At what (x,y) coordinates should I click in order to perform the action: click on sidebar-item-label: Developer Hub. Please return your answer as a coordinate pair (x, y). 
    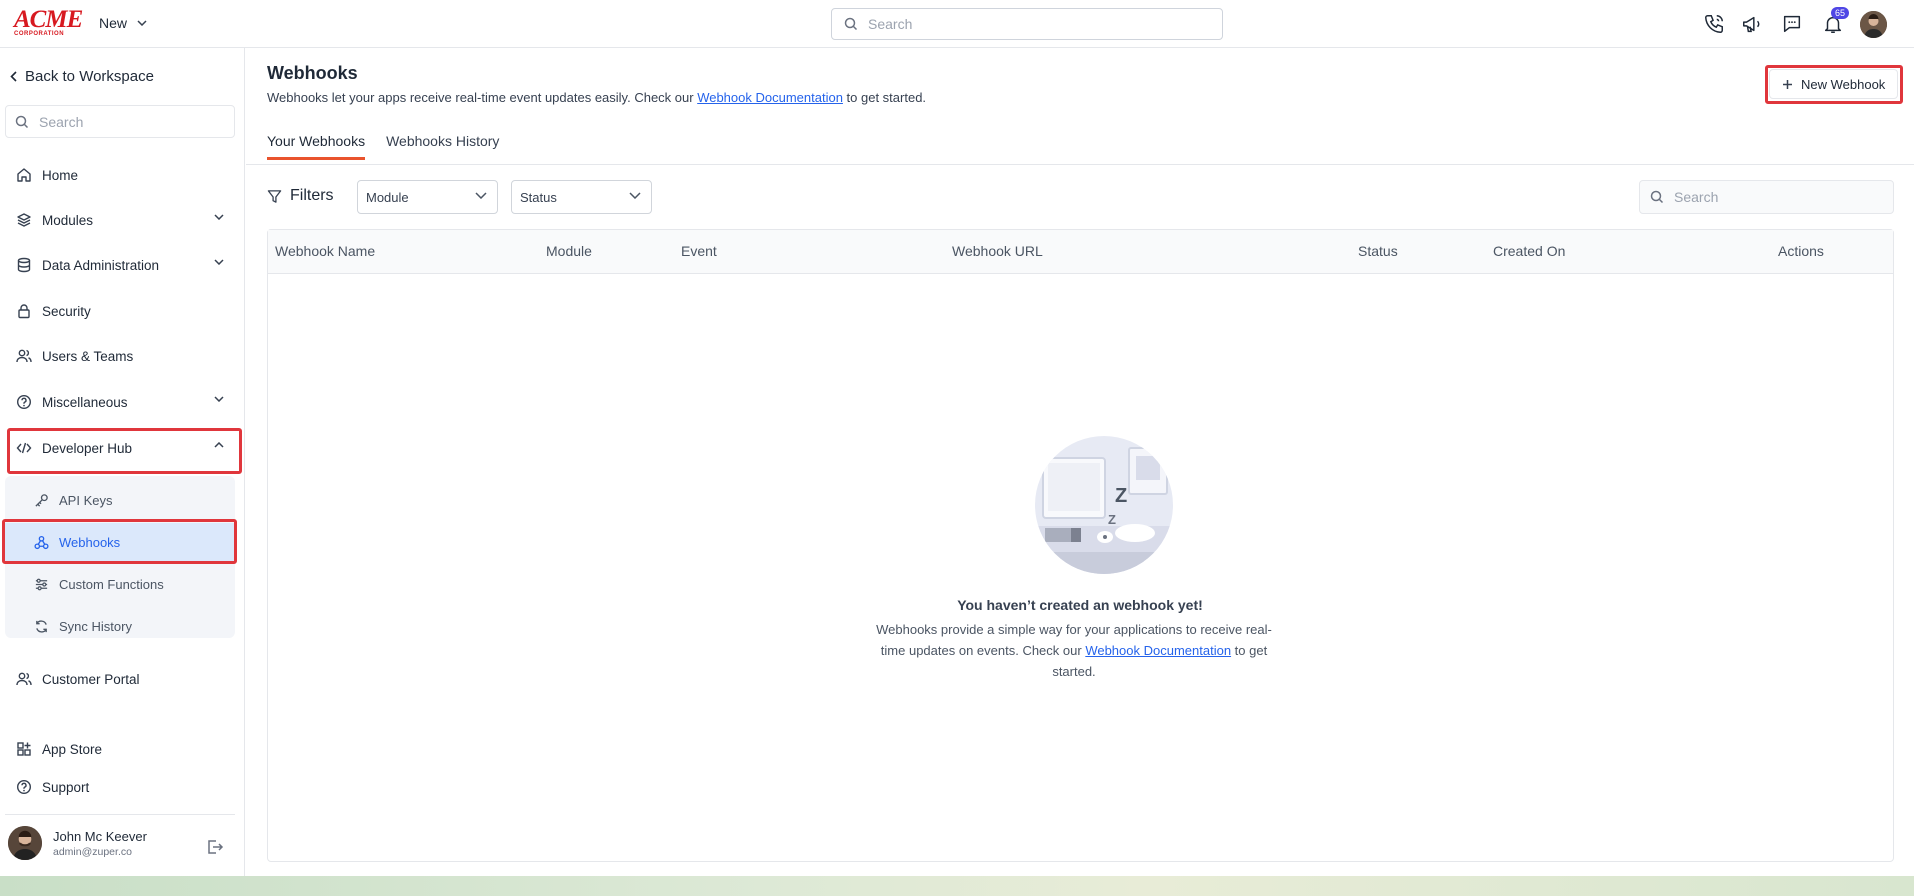
    Looking at the image, I should click on (87, 448).